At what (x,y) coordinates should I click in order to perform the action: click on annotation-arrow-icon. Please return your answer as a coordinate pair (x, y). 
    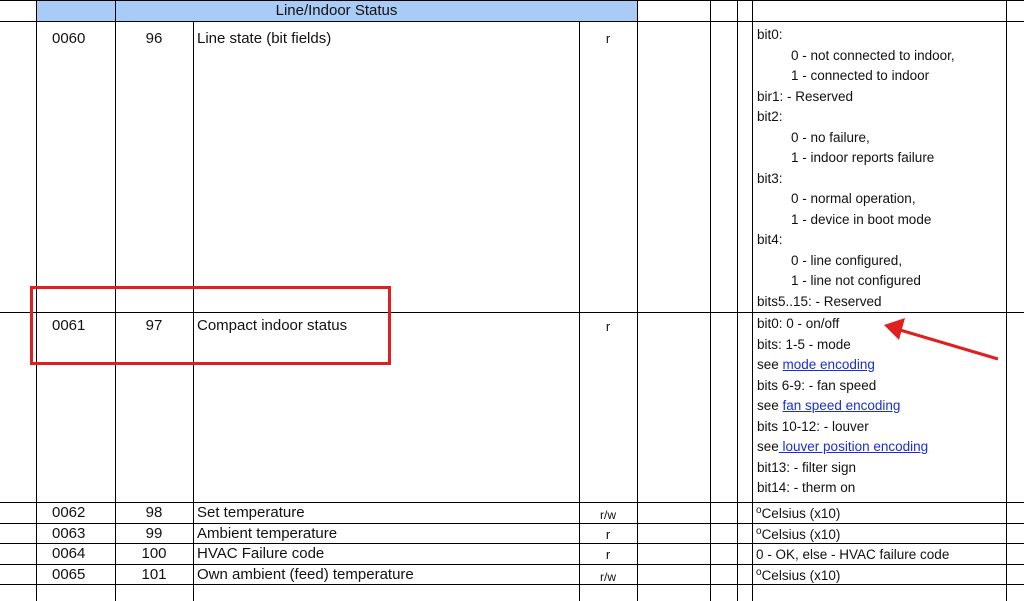
    Looking at the image, I should click on (941, 339).